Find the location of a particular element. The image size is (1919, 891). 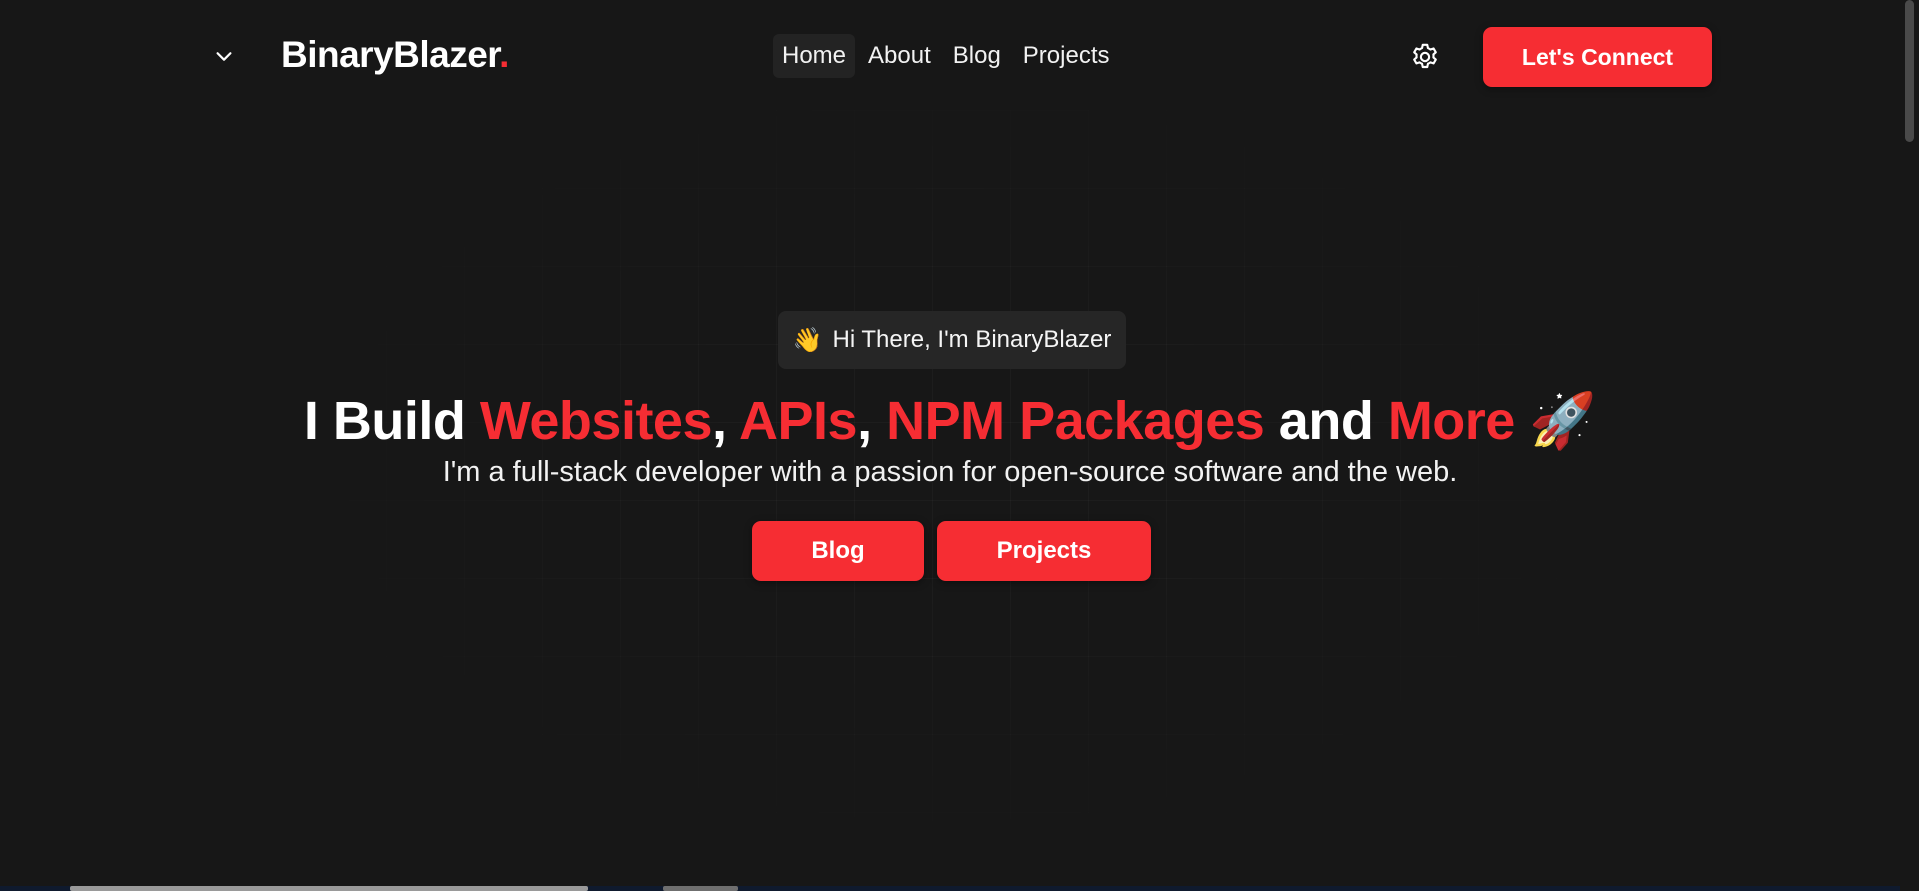

main-nav: Home About Blog Projects is located at coordinates (946, 56).